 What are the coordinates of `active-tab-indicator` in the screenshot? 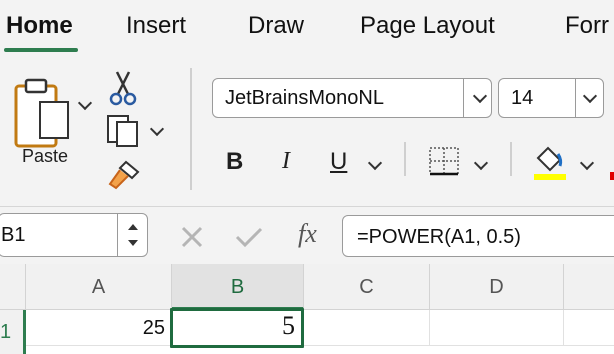 It's located at (41, 50).